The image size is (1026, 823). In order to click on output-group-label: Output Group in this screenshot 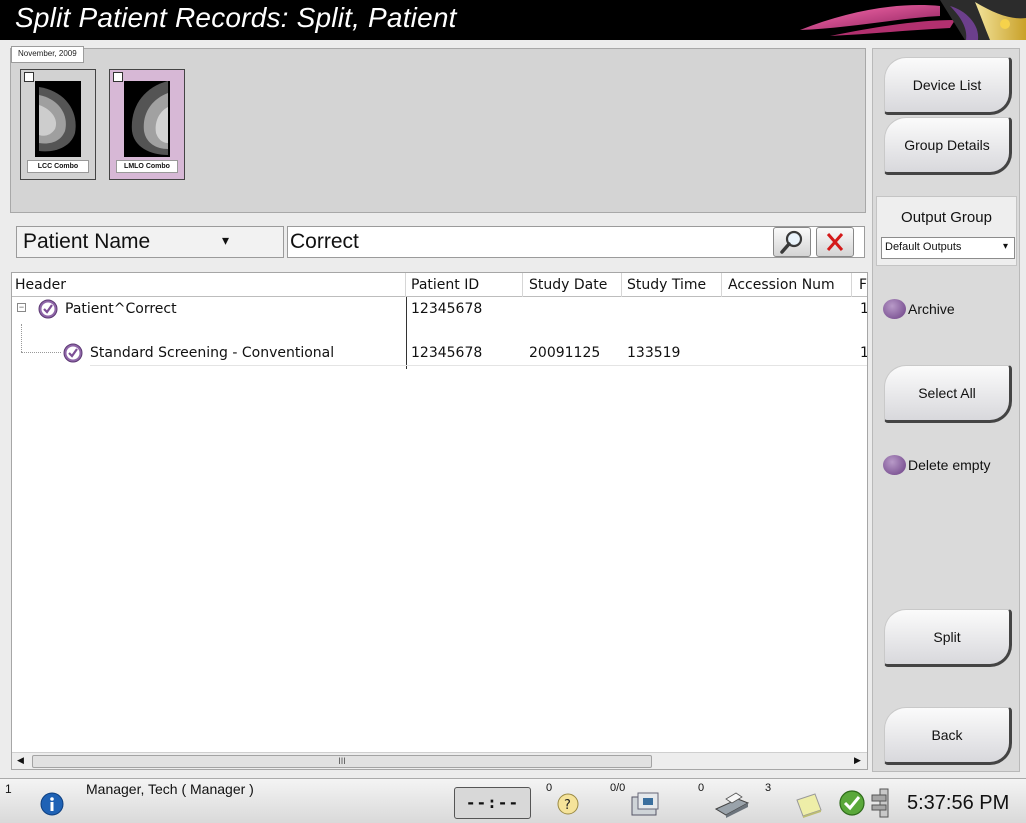, I will do `click(946, 217)`.